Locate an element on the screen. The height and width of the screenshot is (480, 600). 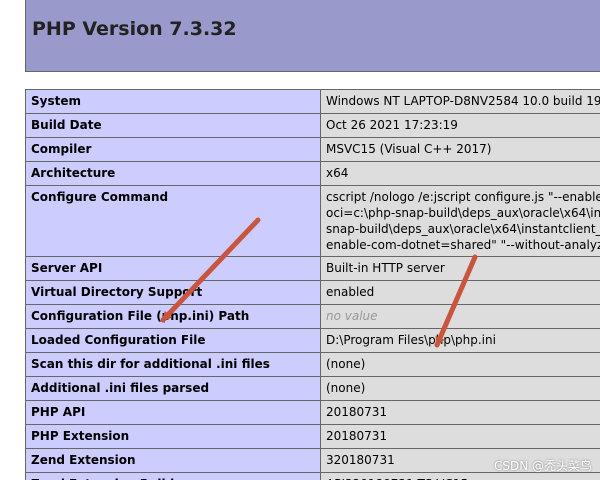
row-key: Additional .ini files parsed is located at coordinates (173, 388).